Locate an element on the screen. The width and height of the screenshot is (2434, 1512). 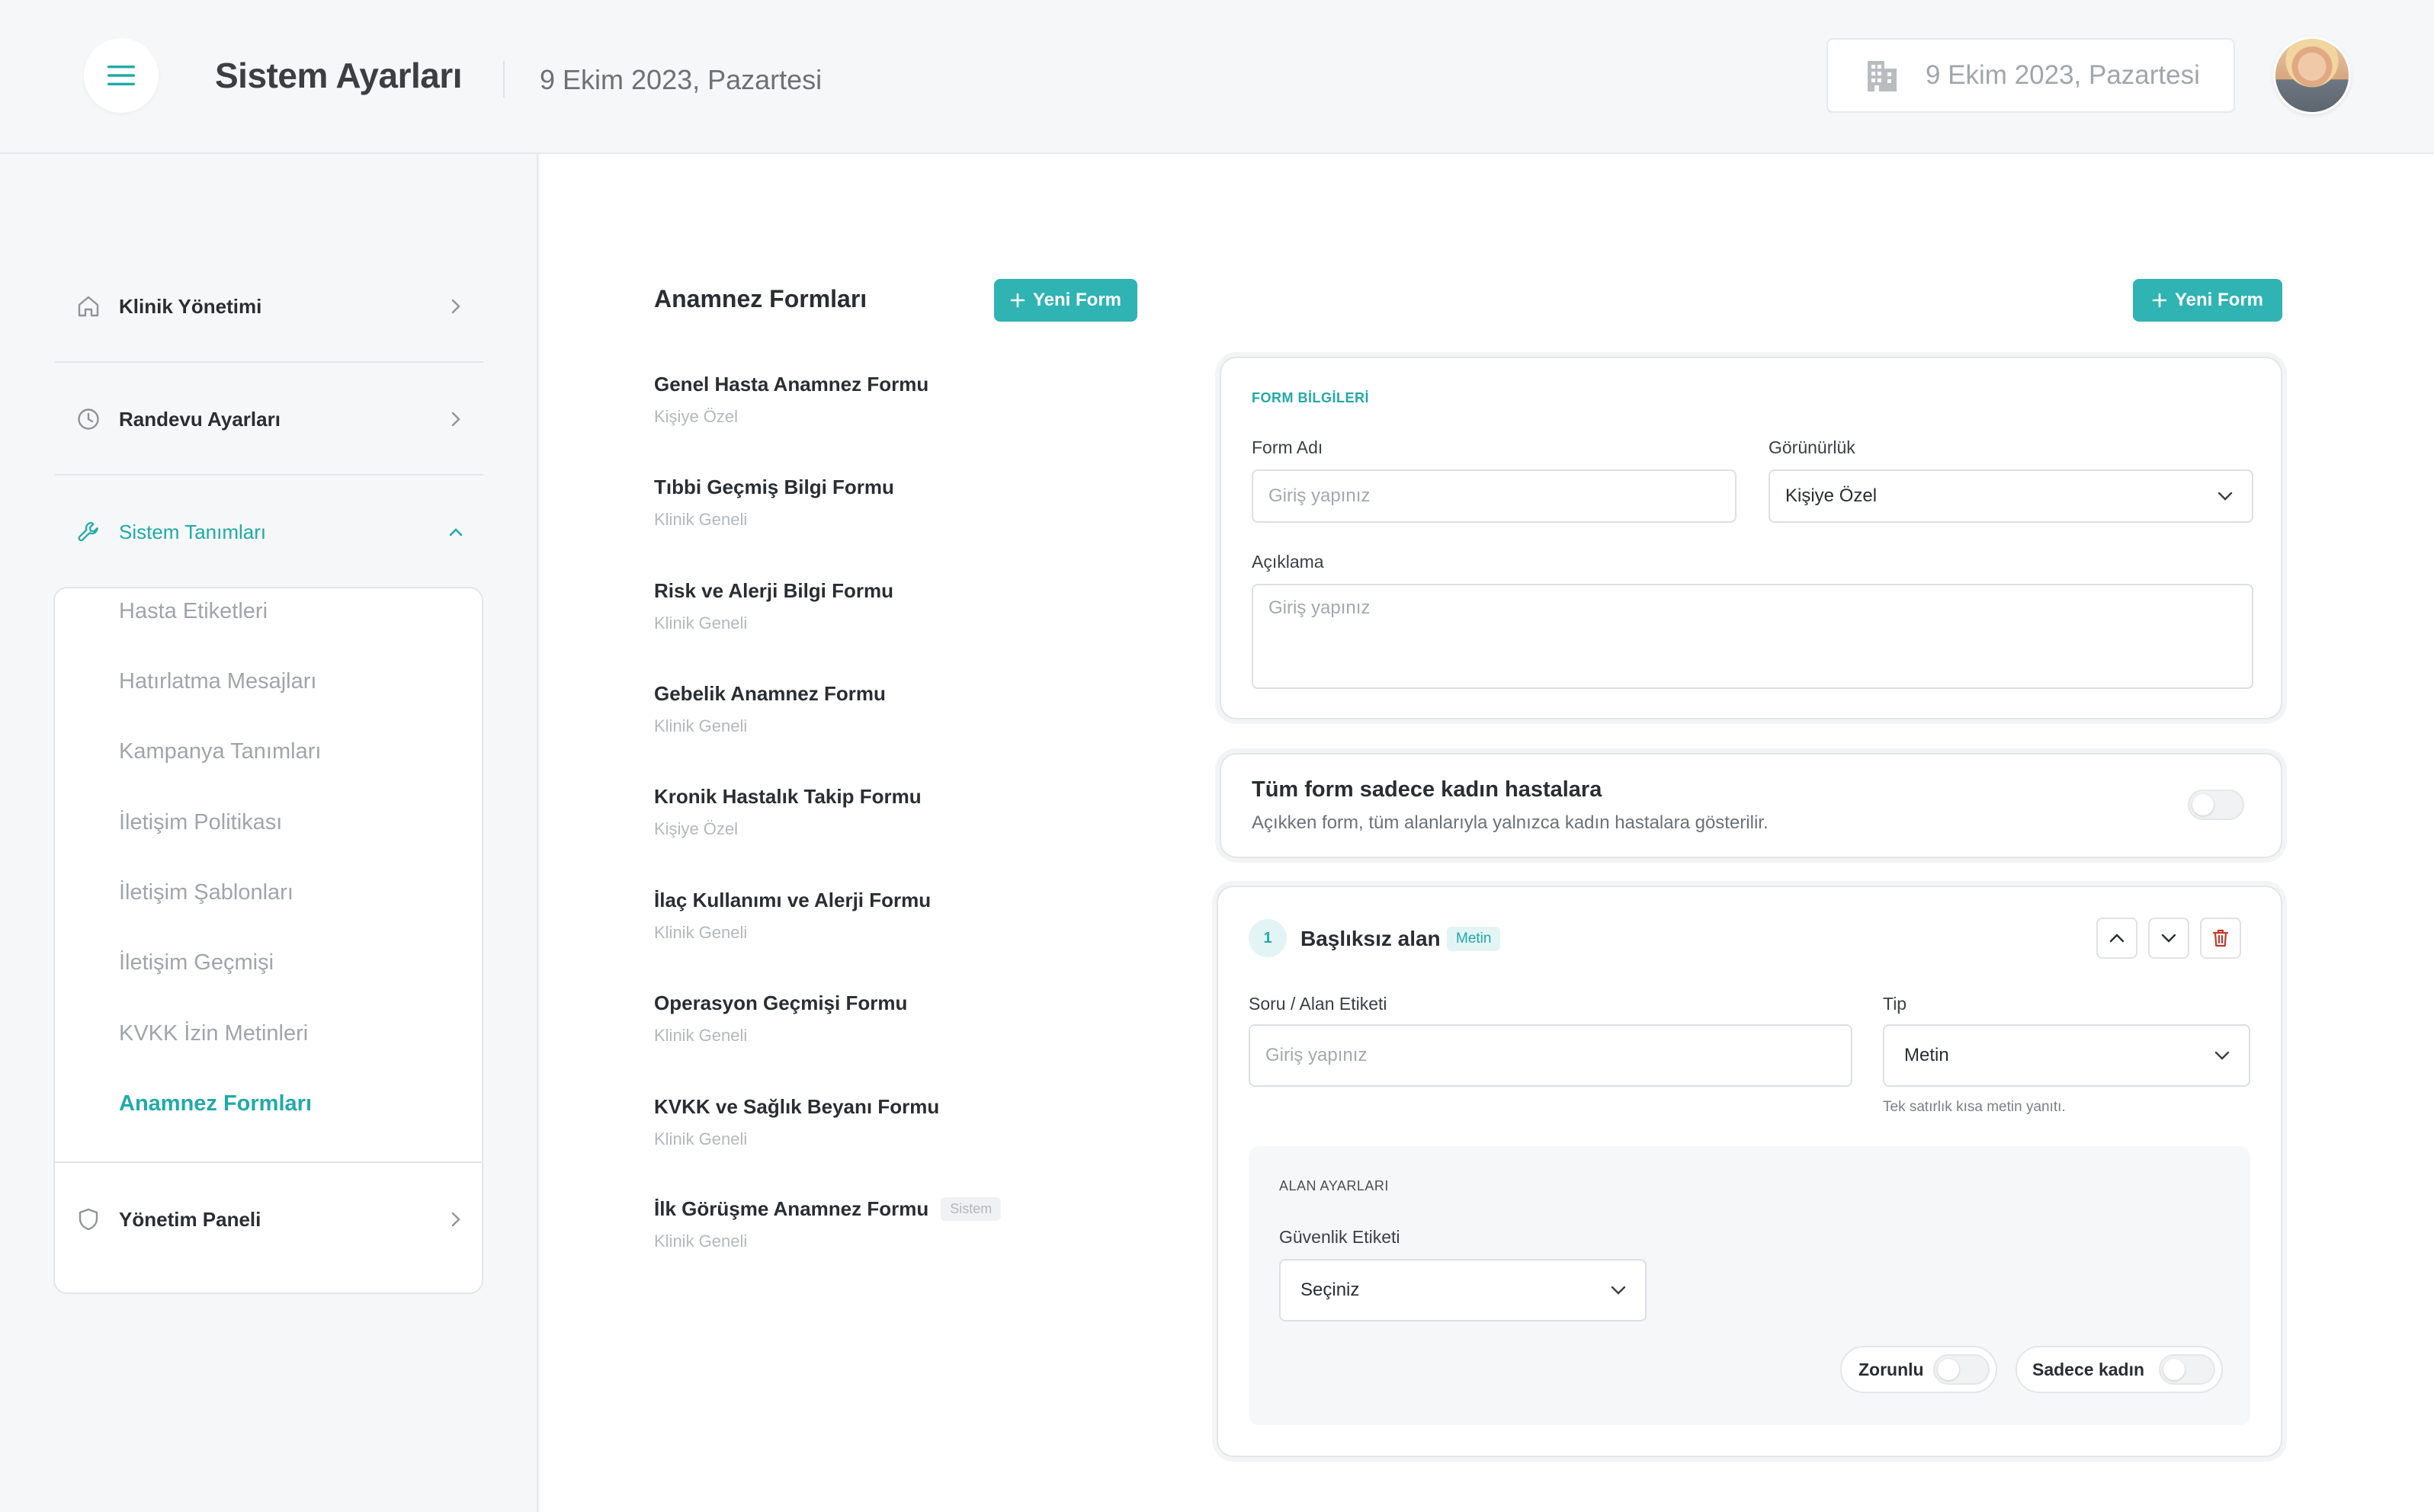
sidebar-item-label: Sistem Tanımları is located at coordinates (193, 531).